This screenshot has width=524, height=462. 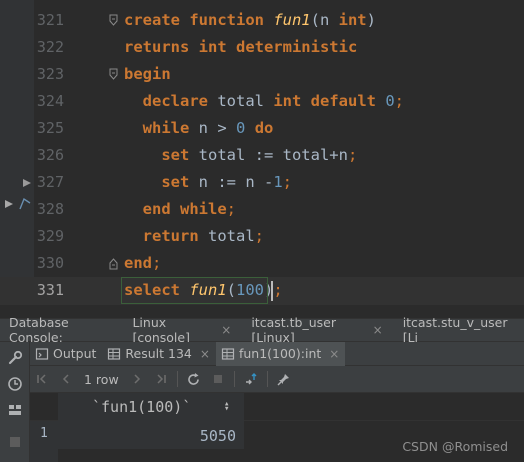 I want to click on refresh-button, so click(x=194, y=379).